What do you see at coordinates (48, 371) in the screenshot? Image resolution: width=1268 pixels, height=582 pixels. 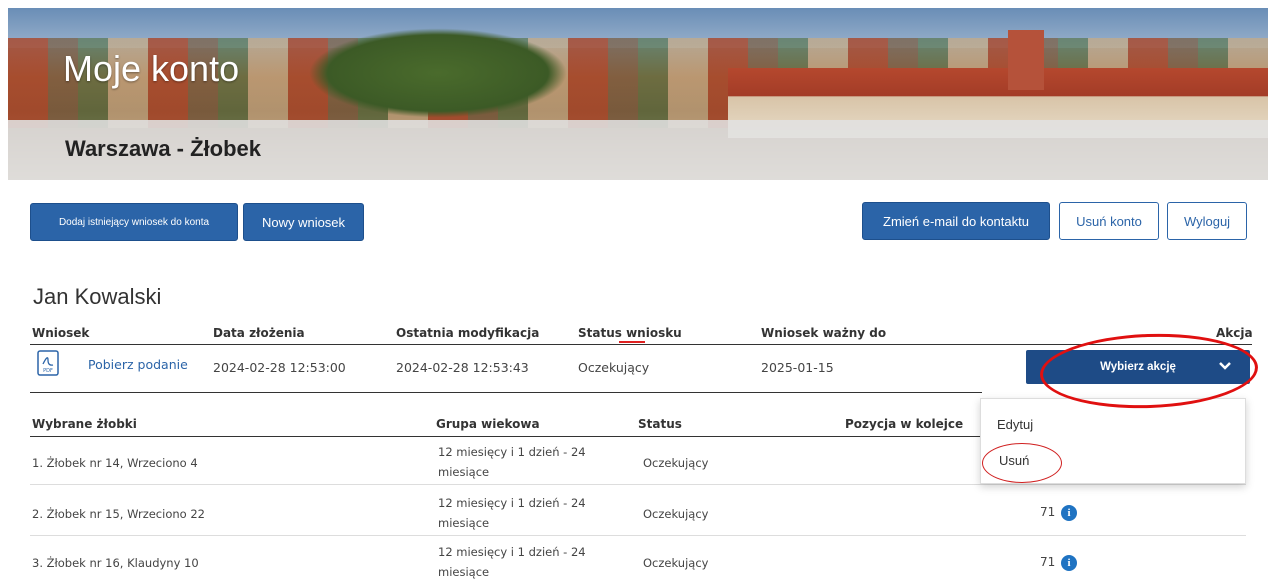 I see `svg-text: PDF` at bounding box center [48, 371].